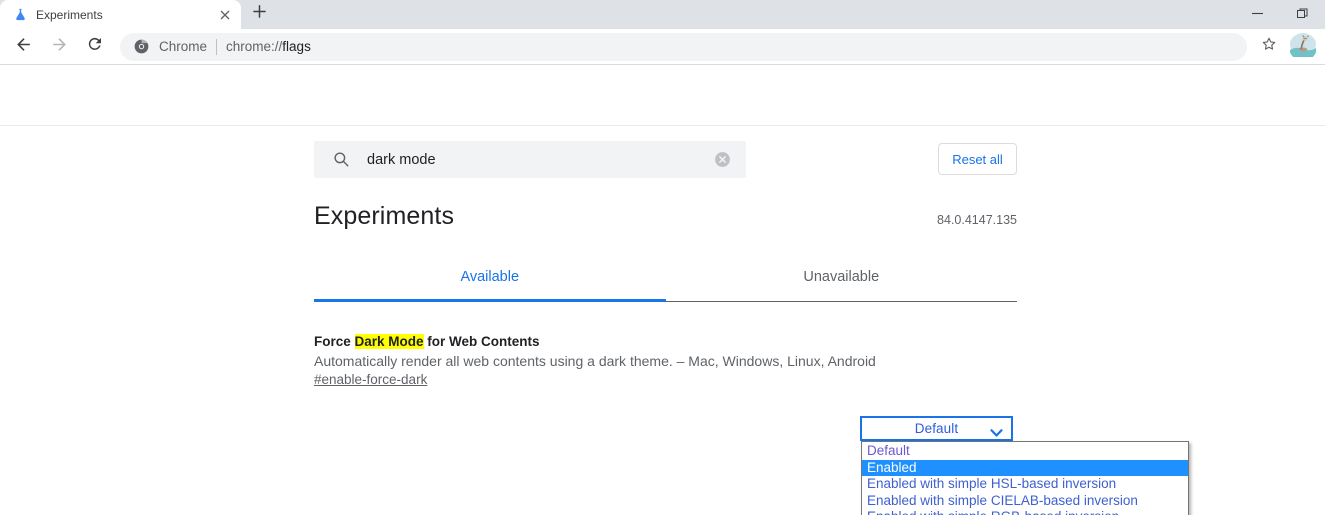  Describe the element at coordinates (1025, 468) in the screenshot. I see `dropdown-option: Enabled` at that location.